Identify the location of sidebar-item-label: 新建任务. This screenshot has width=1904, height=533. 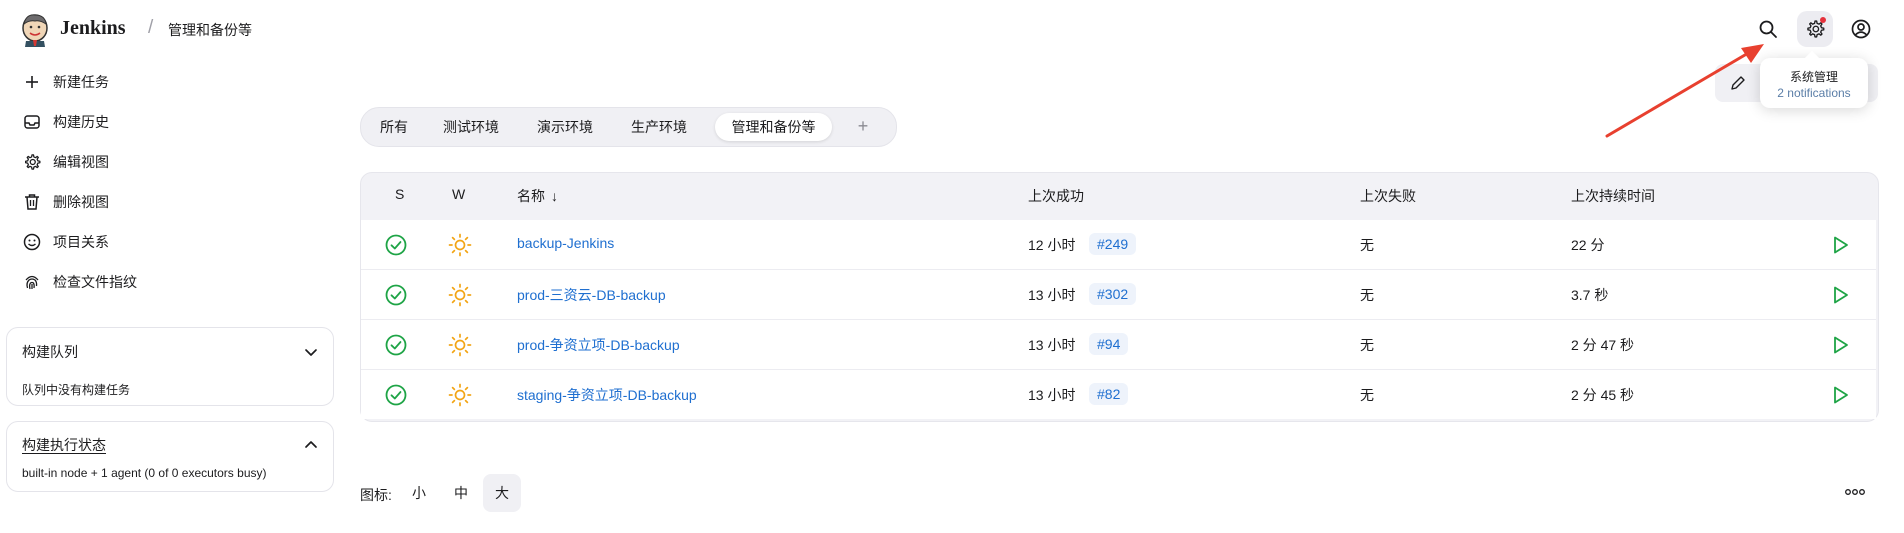
(81, 82).